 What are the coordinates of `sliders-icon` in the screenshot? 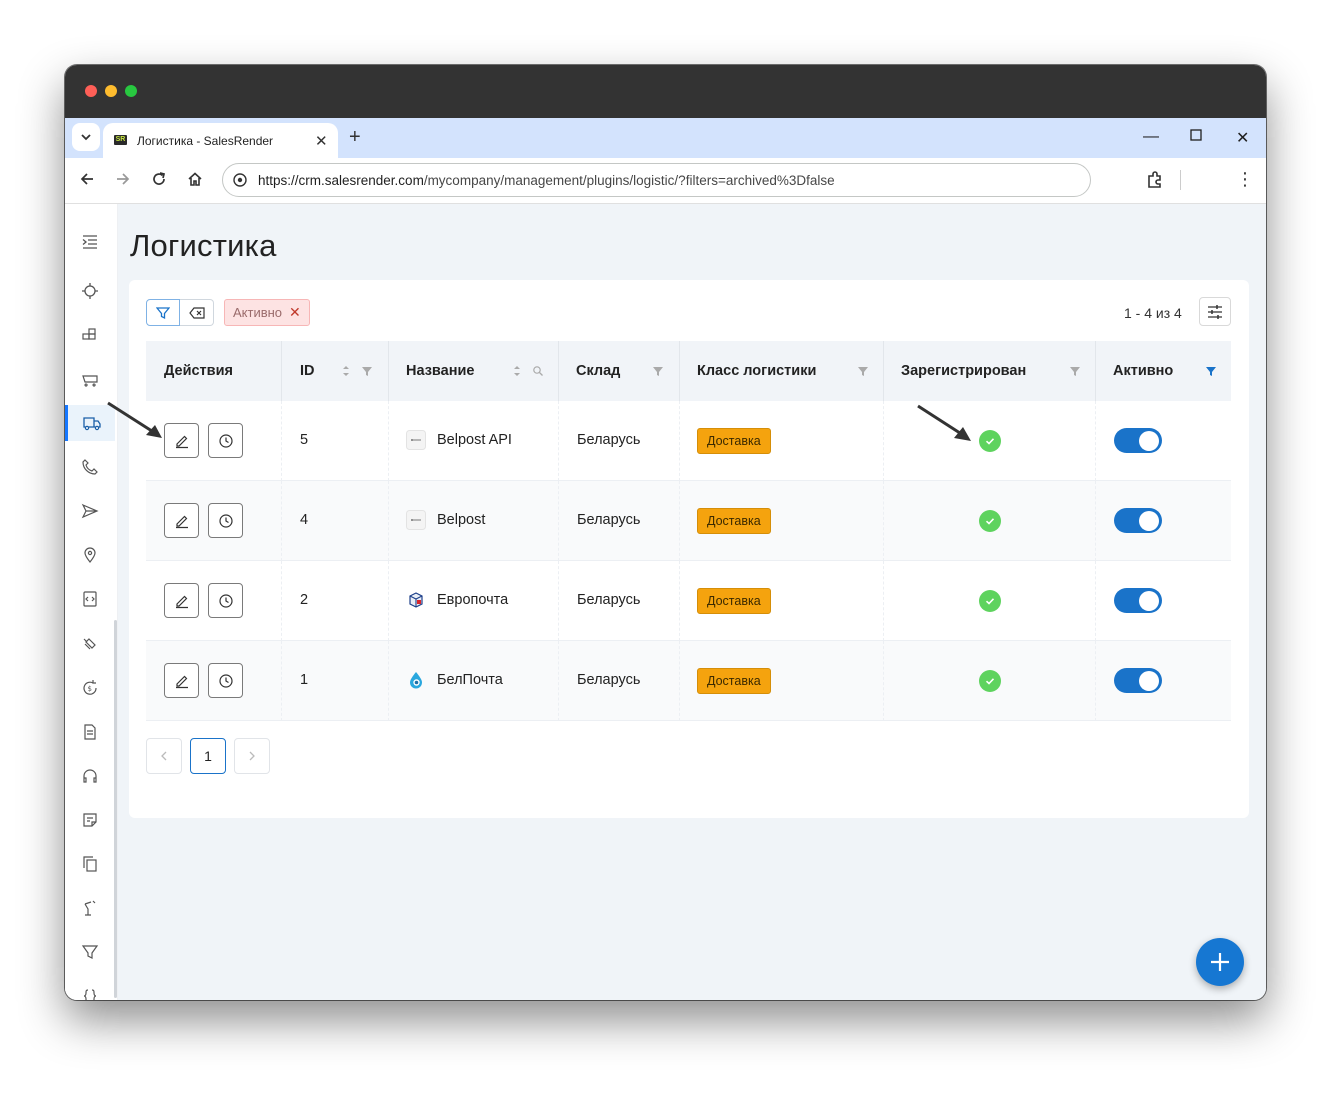 It's located at (1215, 311).